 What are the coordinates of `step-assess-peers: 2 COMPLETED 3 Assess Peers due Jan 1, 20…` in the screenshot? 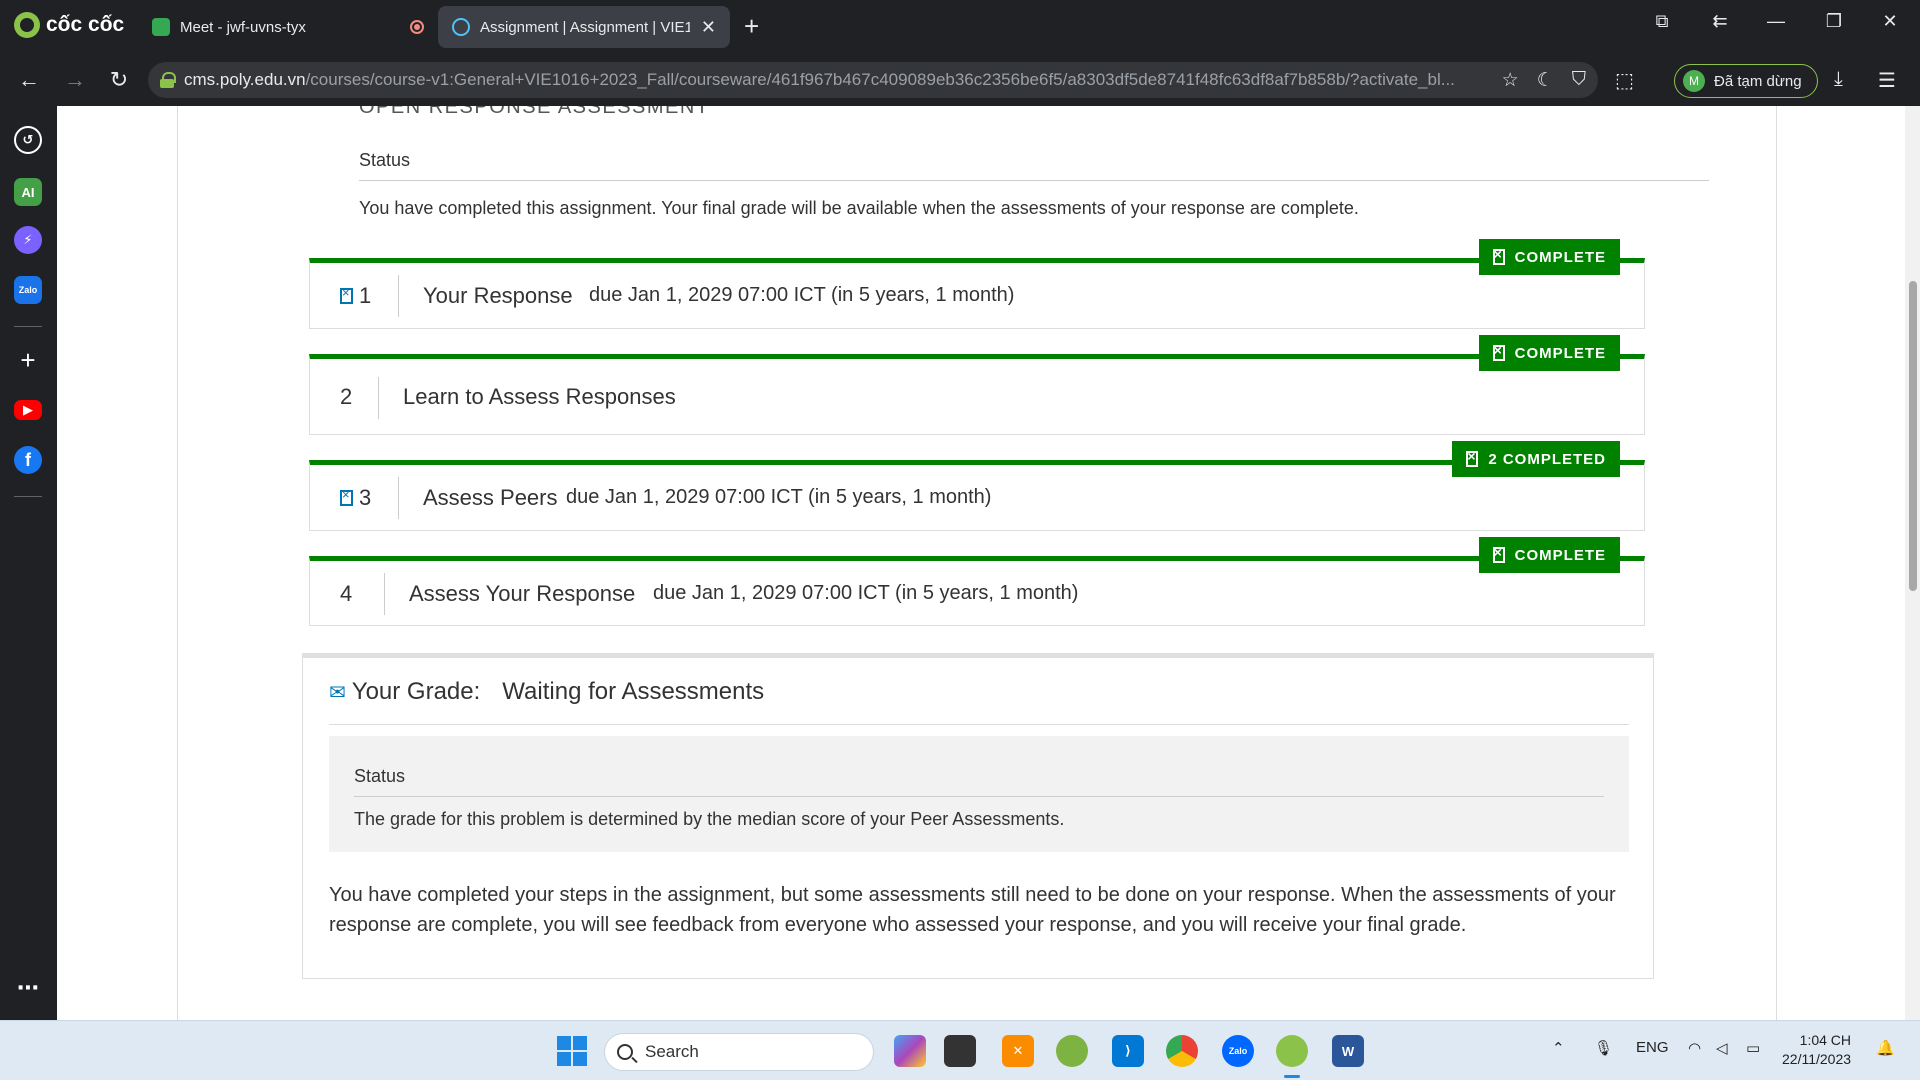 It's located at (977, 486).